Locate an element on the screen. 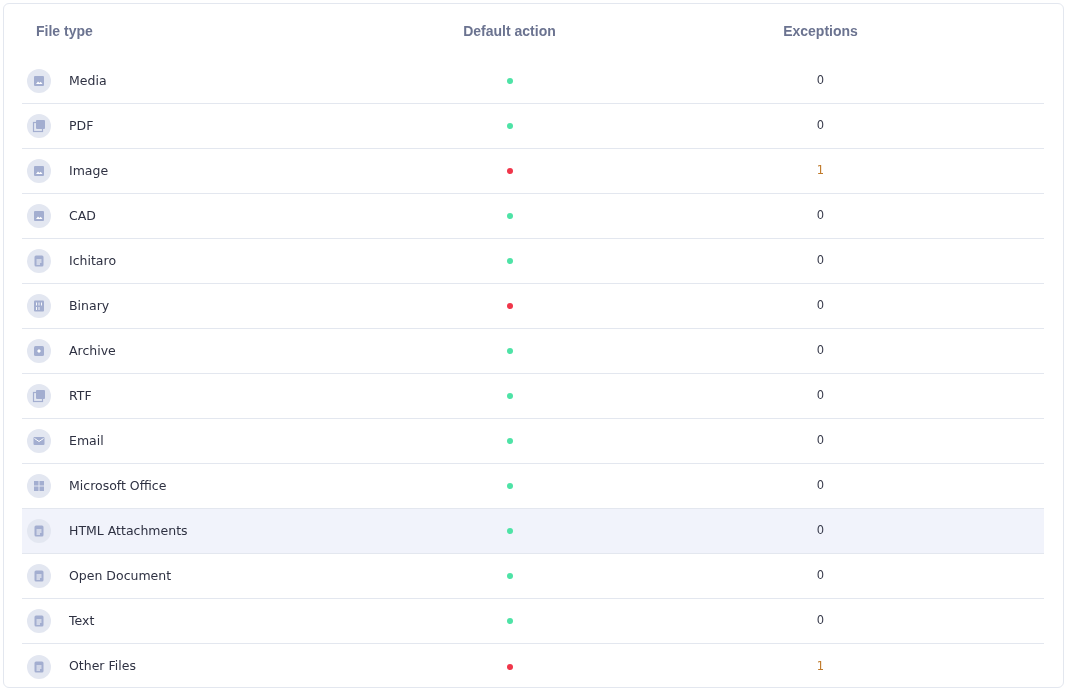  file-type-name: Ichitaro is located at coordinates (93, 260).